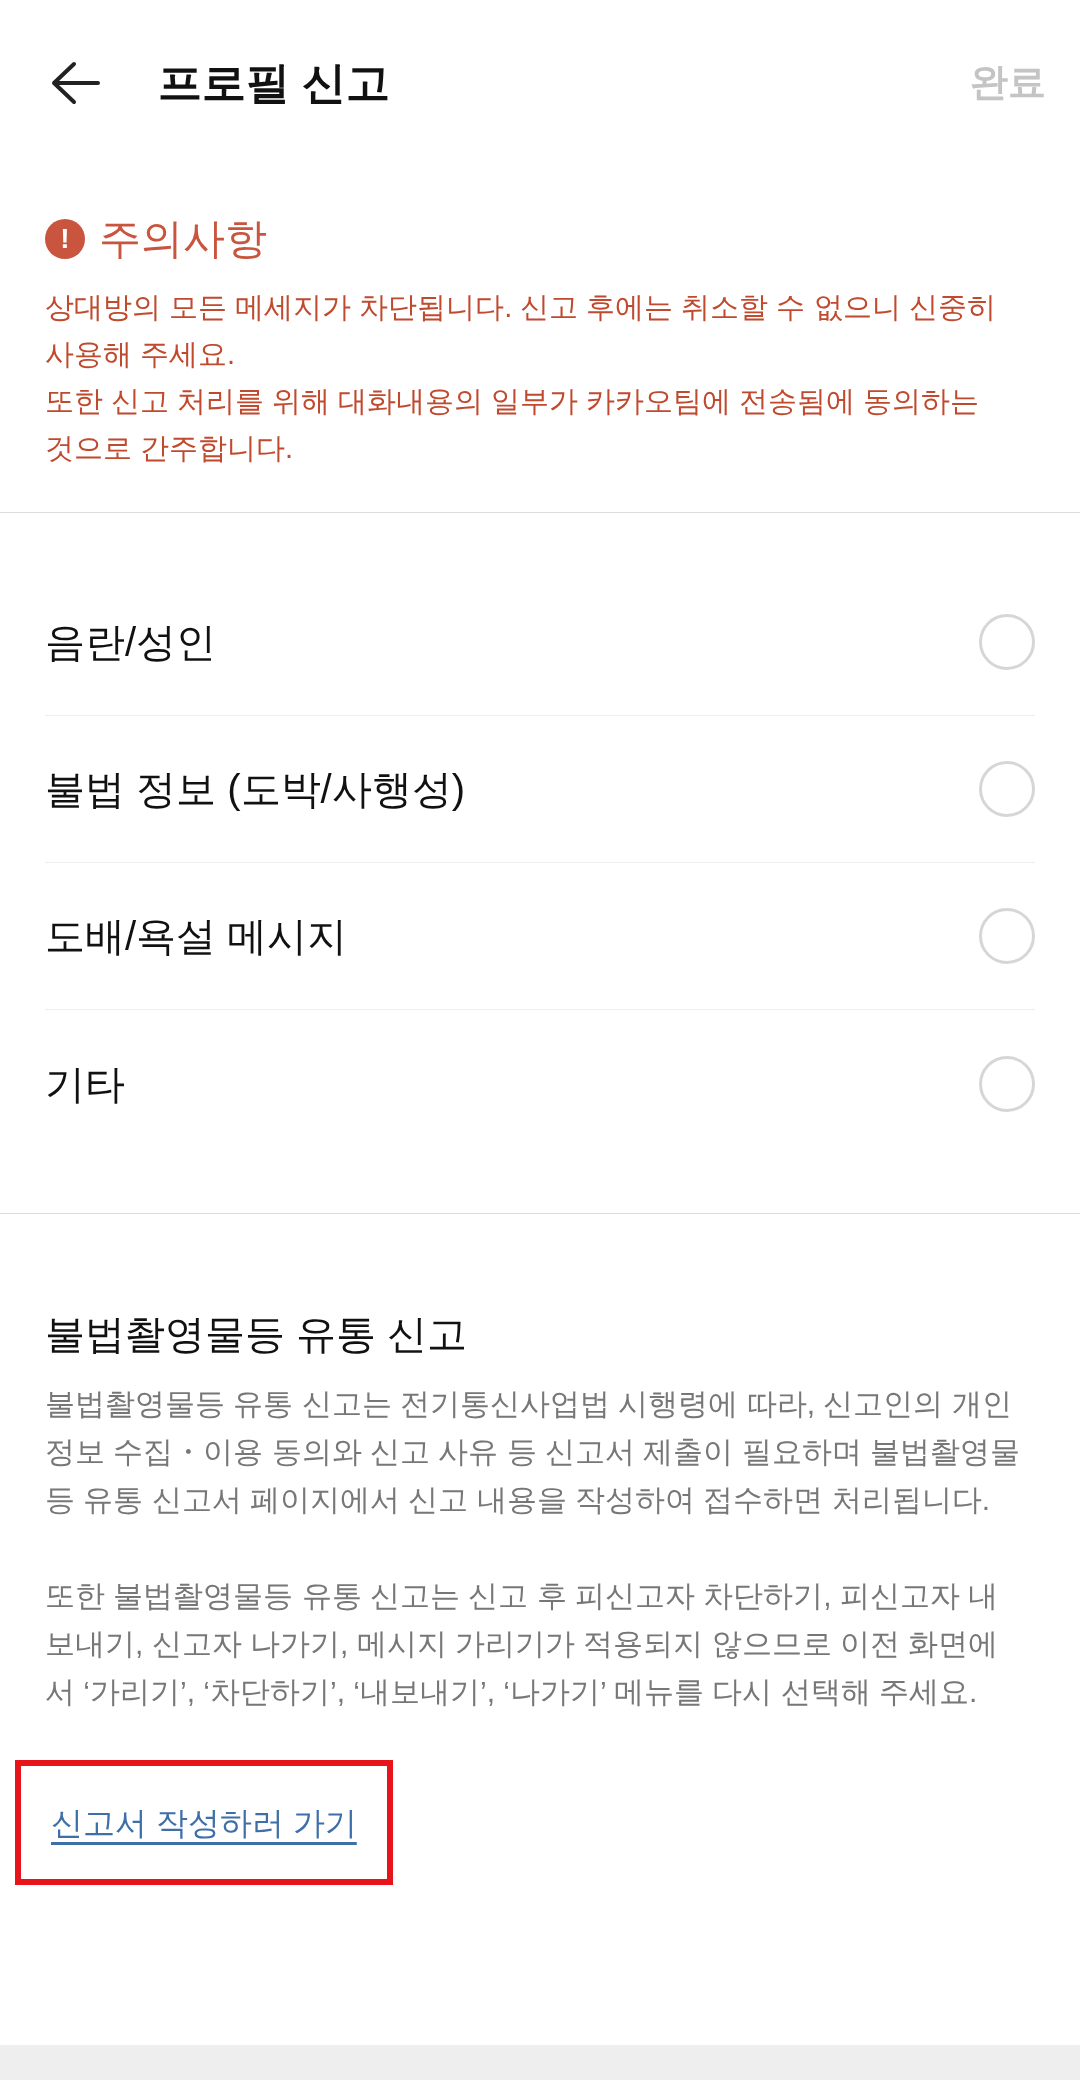 The height and width of the screenshot is (2080, 1080). What do you see at coordinates (76, 82) in the screenshot?
I see `back-arrow-icon` at bounding box center [76, 82].